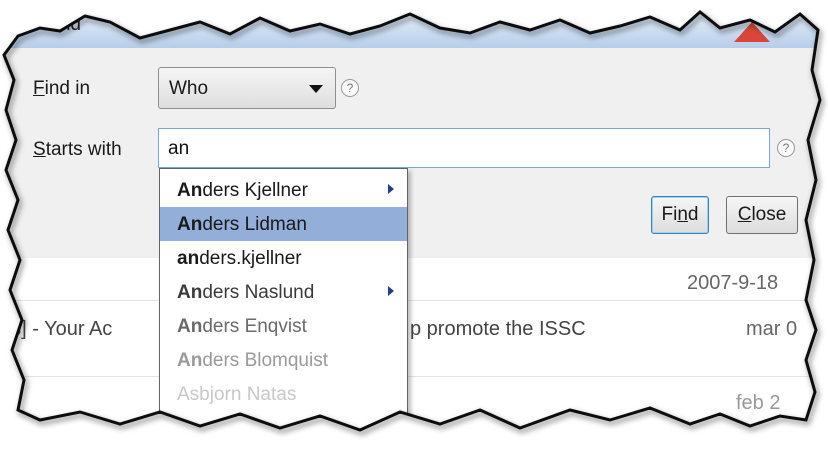  I want to click on autocomplete-item: anders.kjellner, so click(283, 258).